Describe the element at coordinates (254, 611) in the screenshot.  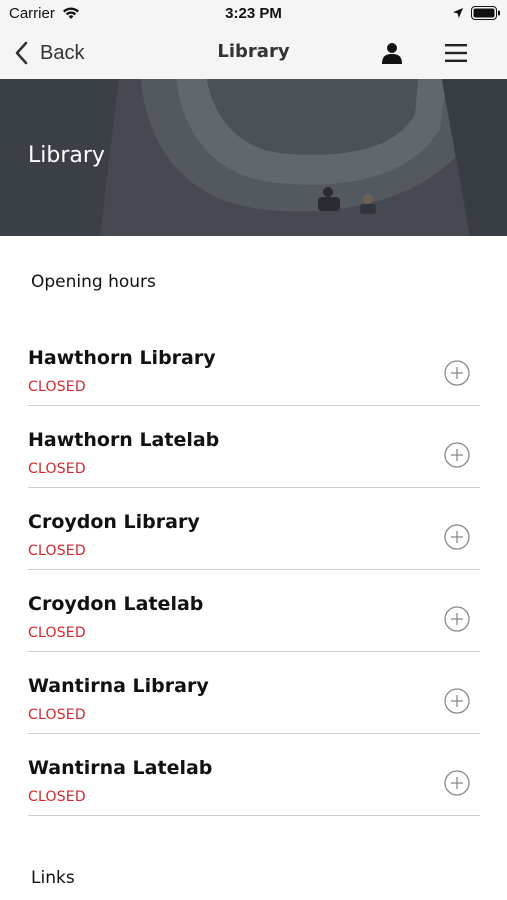
I see `list-item: Croydon Latelab CLOSED` at that location.